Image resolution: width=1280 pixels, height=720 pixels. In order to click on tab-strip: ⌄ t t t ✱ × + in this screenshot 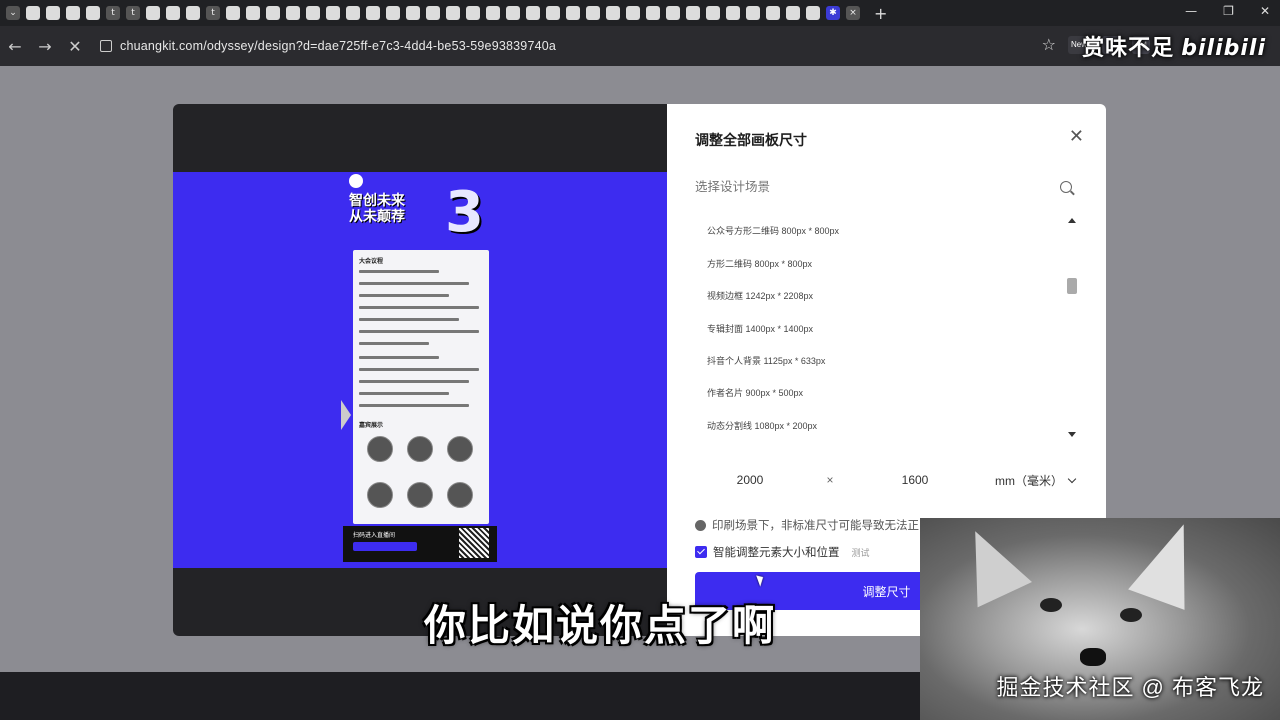, I will do `click(443, 13)`.